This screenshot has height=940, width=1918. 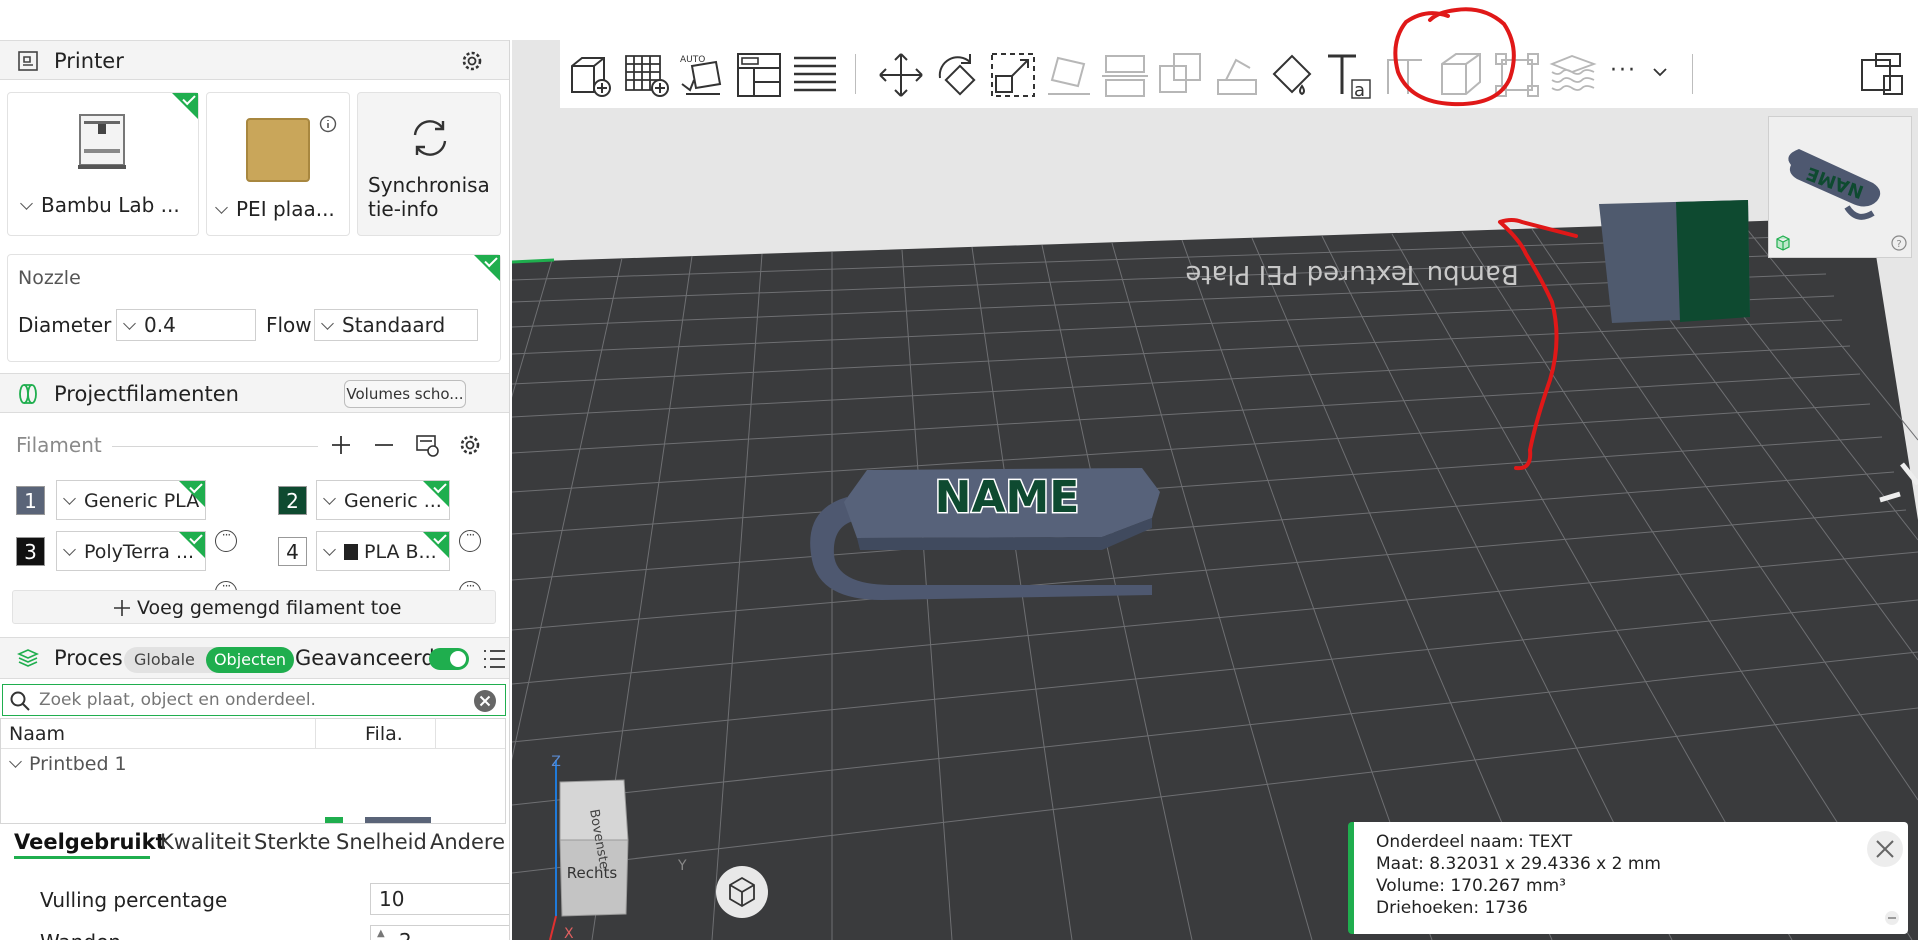 I want to click on plate-cube-icon, so click(x=1783, y=243).